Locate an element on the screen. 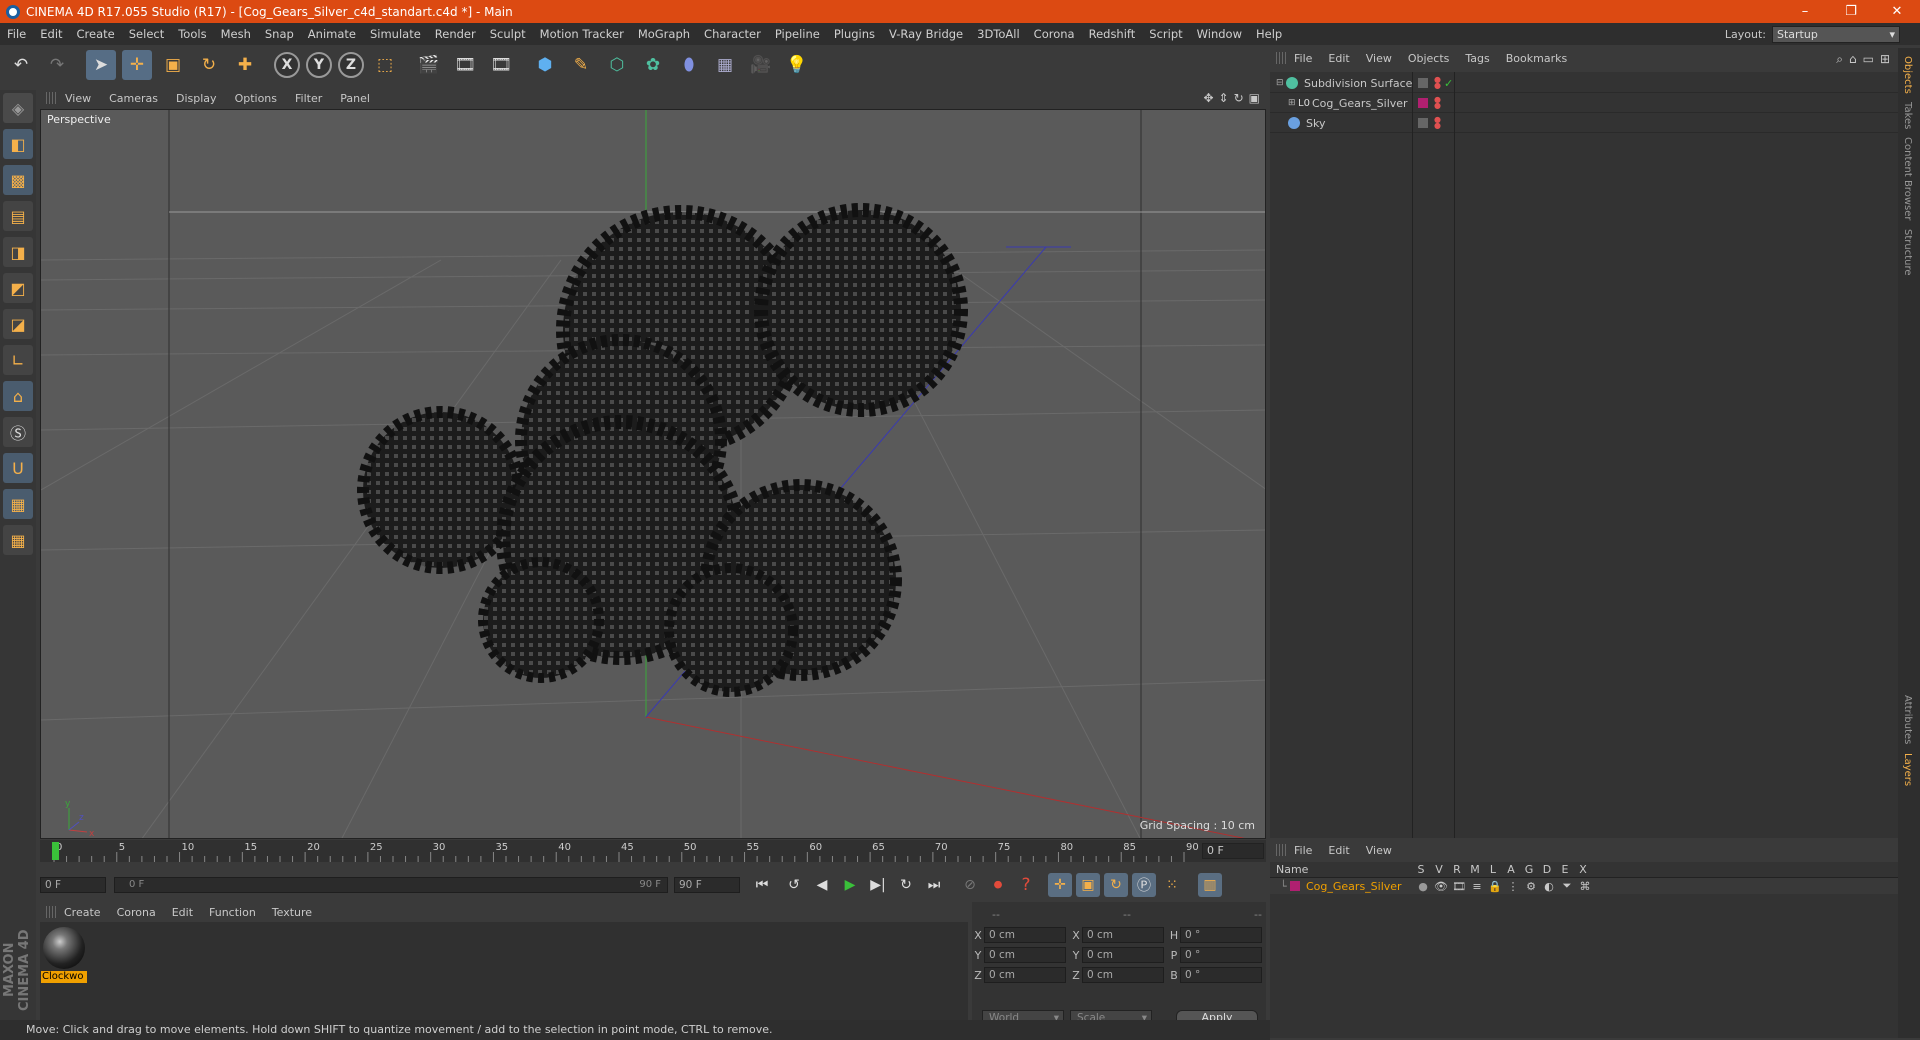  object-menu-file: File is located at coordinates (1303, 58).